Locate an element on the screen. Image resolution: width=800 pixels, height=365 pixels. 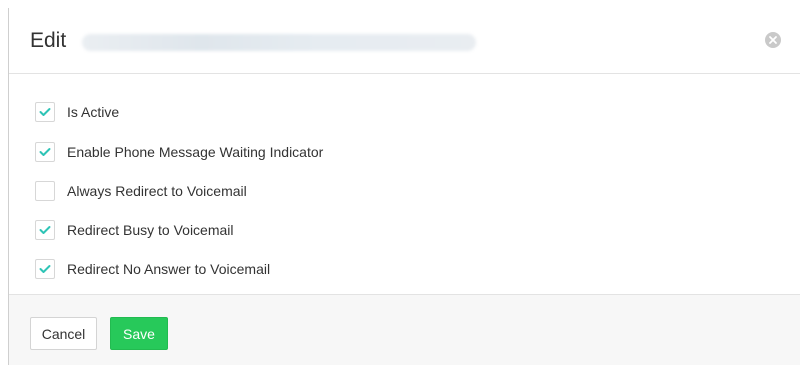
redirect-no-answer-checkbox is located at coordinates (45, 269).